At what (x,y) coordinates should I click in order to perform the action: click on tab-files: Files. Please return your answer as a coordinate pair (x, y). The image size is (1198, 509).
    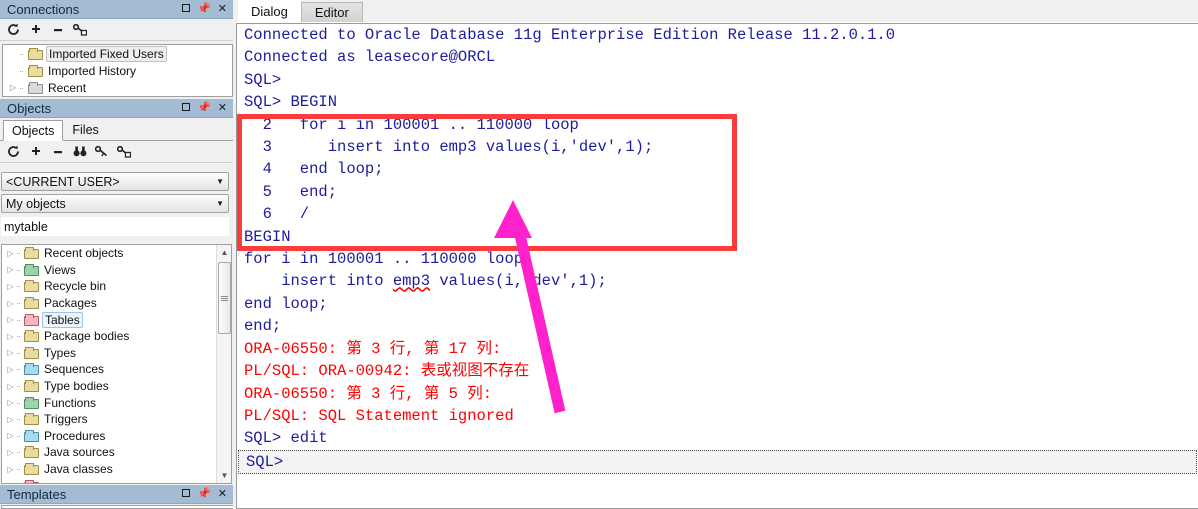
    Looking at the image, I should click on (85, 129).